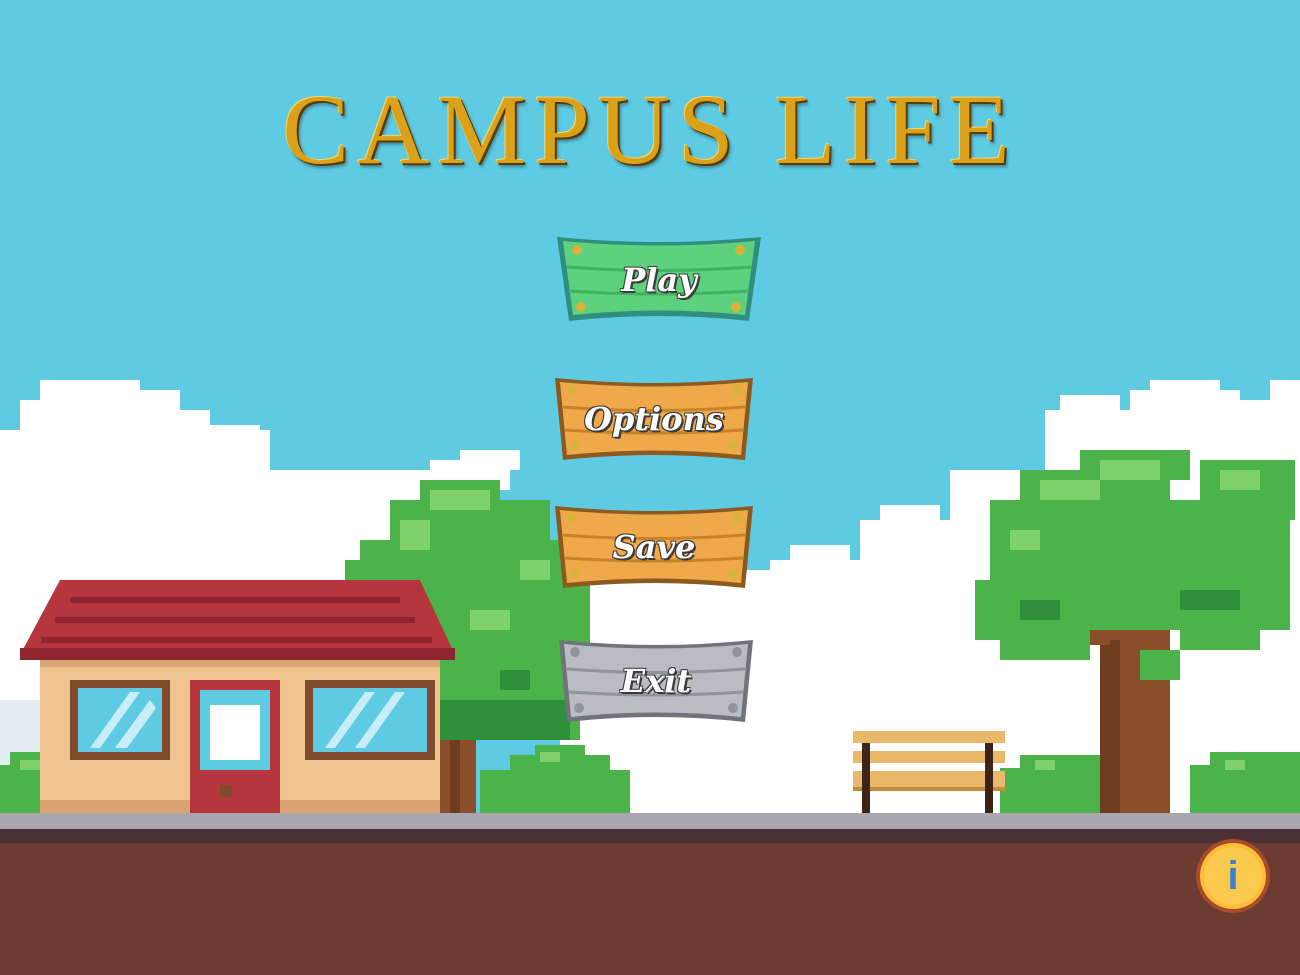 The width and height of the screenshot is (1300, 975). I want to click on exit-button-label: Exit, so click(656, 681).